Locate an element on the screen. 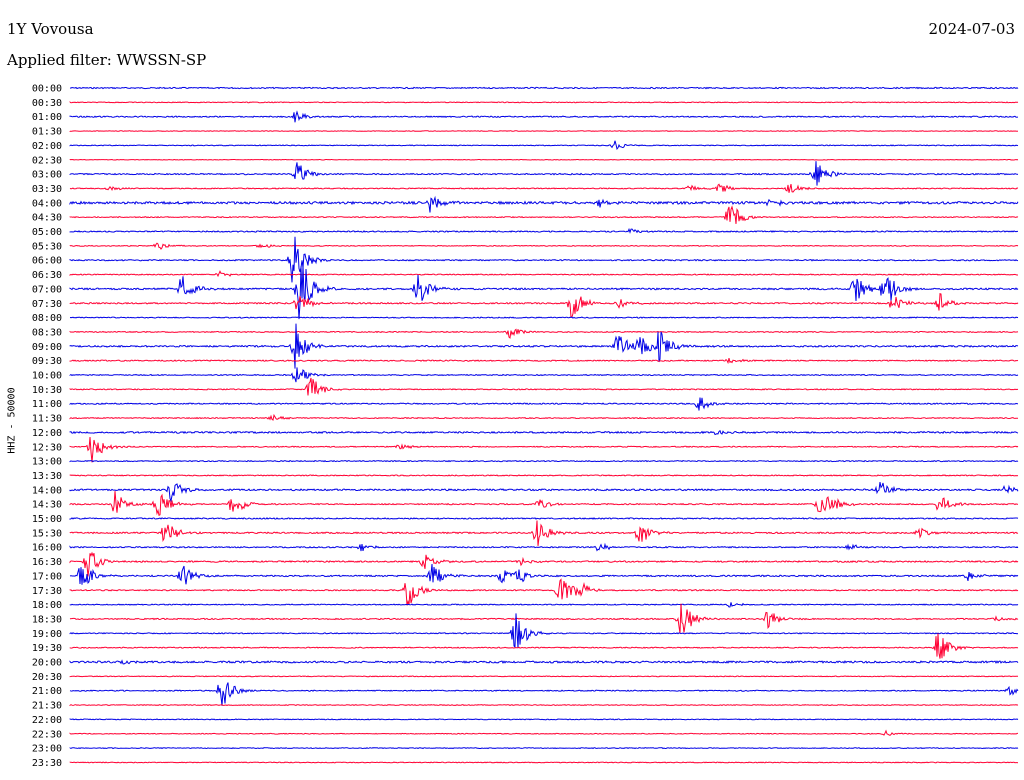 Image resolution: width=1024 pixels, height=780 pixels. time-label: 20:30 is located at coordinates (47, 677).